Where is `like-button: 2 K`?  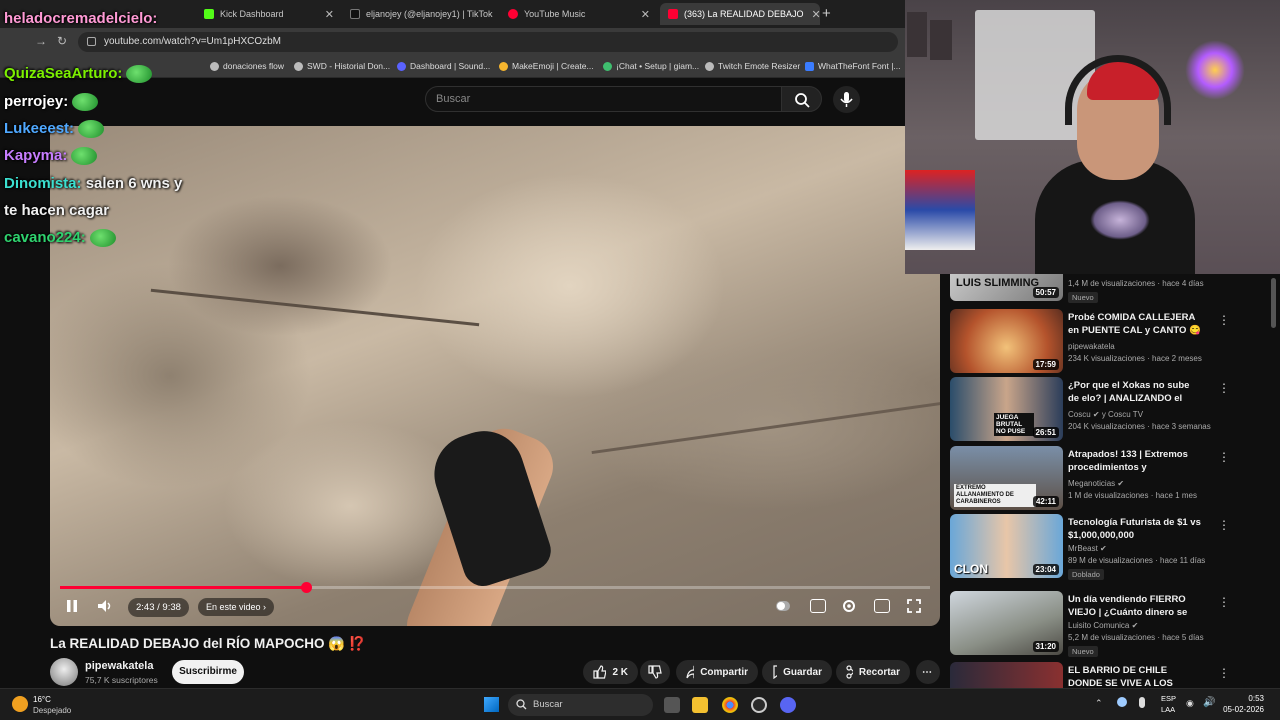
like-button: 2 K is located at coordinates (610, 672).